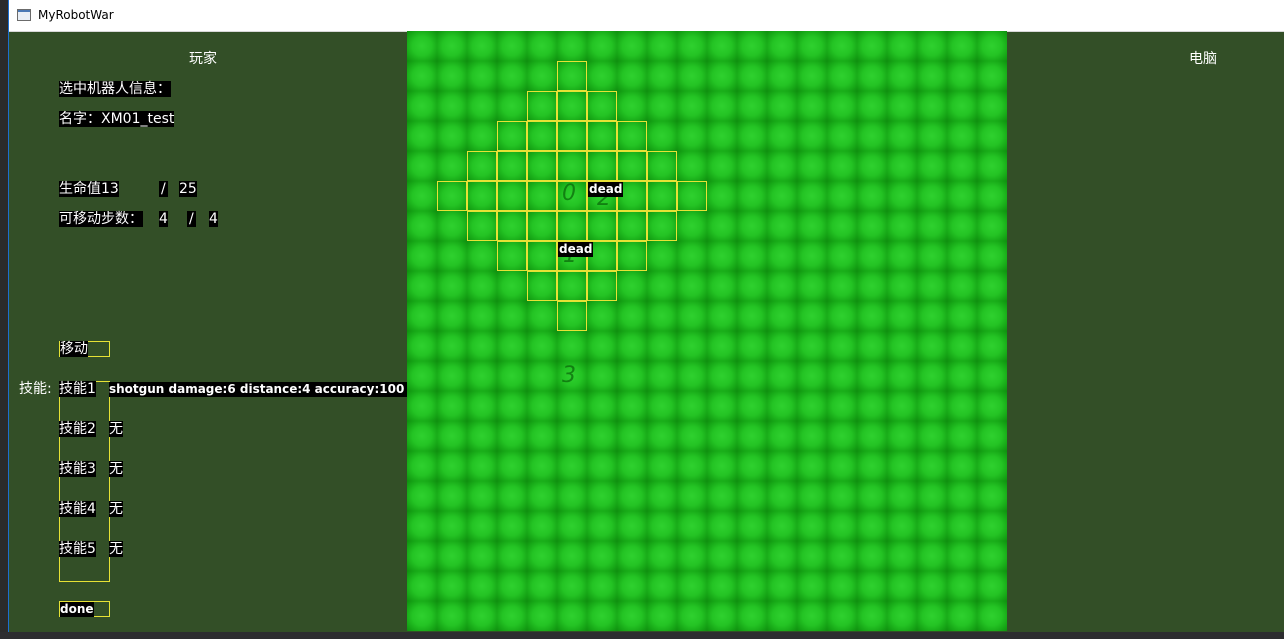 The width and height of the screenshot is (1284, 639). Describe the element at coordinates (101, 219) in the screenshot. I see `move-steps-label: 可移动步数：` at that location.